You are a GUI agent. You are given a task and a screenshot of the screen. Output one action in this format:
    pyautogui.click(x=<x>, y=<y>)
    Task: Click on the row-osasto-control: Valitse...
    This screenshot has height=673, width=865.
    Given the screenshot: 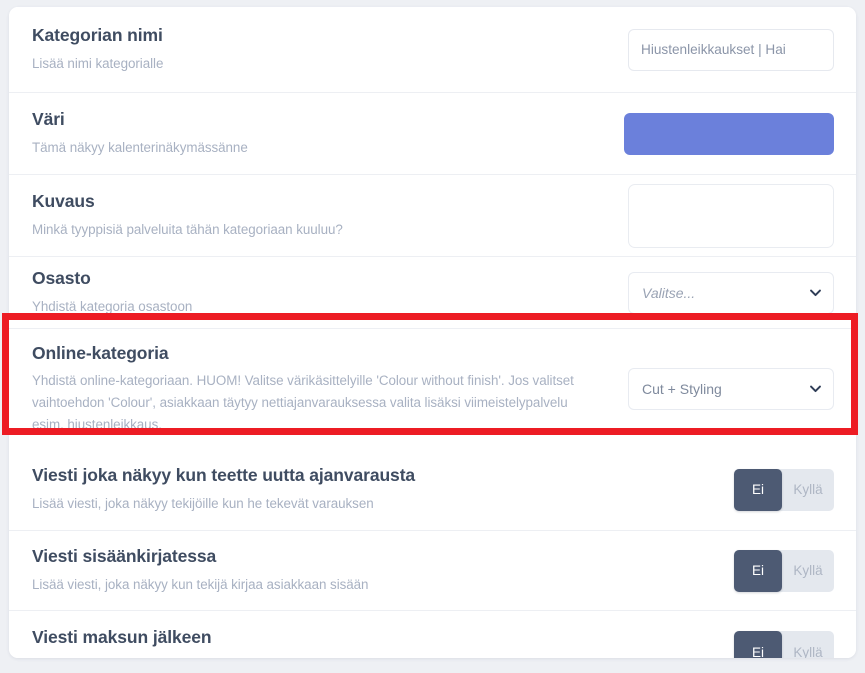 What is the action you would take?
    pyautogui.click(x=725, y=292)
    